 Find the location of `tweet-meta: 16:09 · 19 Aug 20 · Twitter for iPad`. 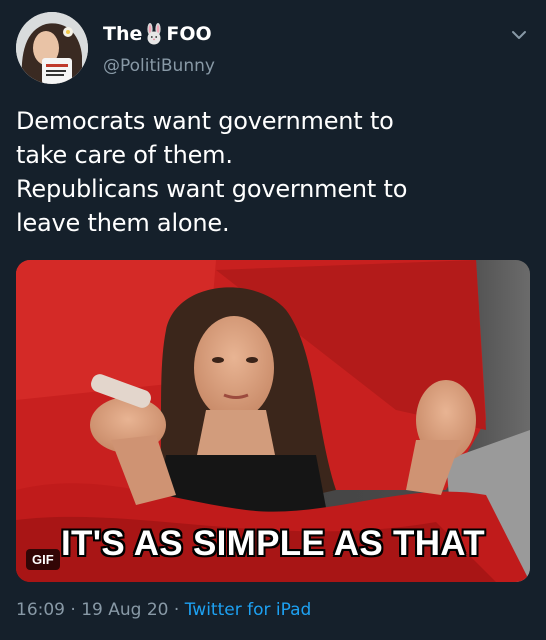

tweet-meta: 16:09 · 19 Aug 20 · Twitter for iPad is located at coordinates (163, 610).